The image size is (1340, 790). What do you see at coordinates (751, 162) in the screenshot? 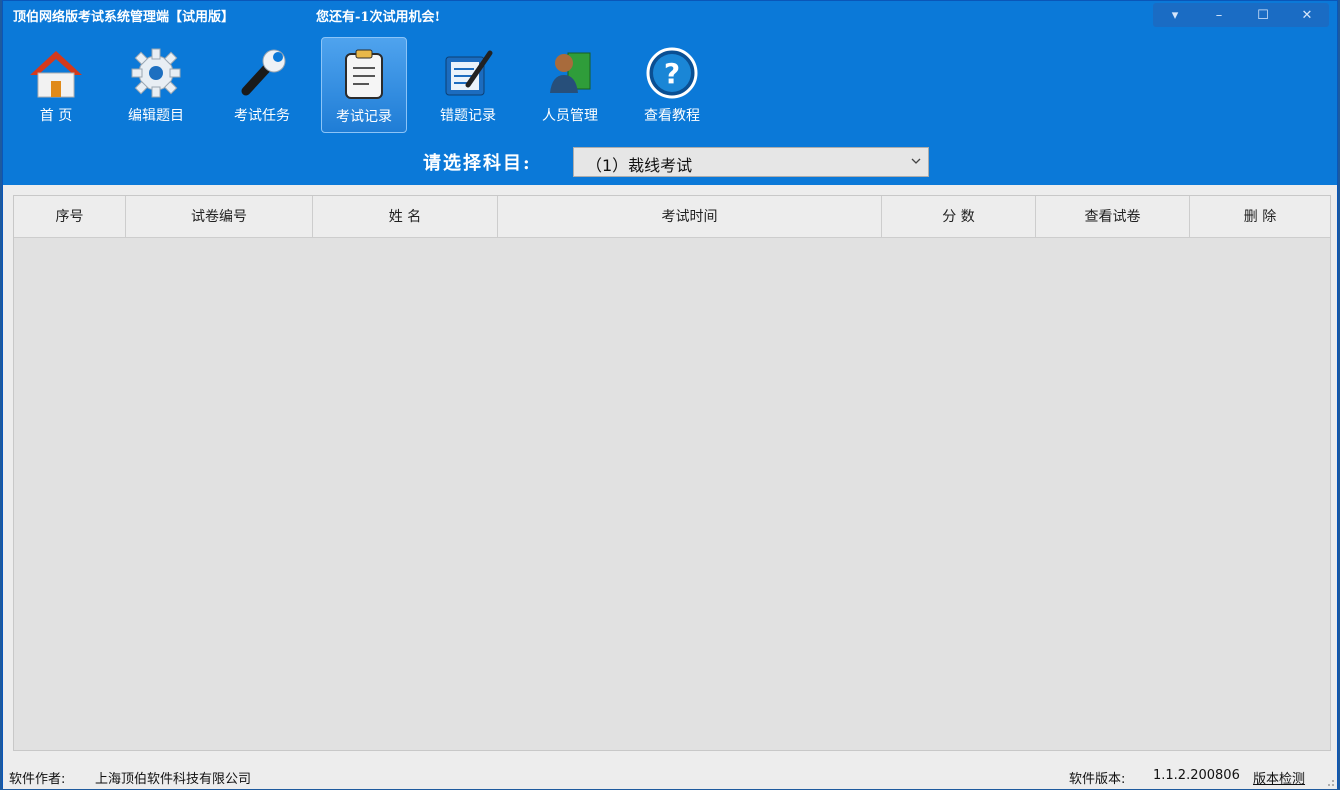
I see `subject-select: （1）裁线考试` at bounding box center [751, 162].